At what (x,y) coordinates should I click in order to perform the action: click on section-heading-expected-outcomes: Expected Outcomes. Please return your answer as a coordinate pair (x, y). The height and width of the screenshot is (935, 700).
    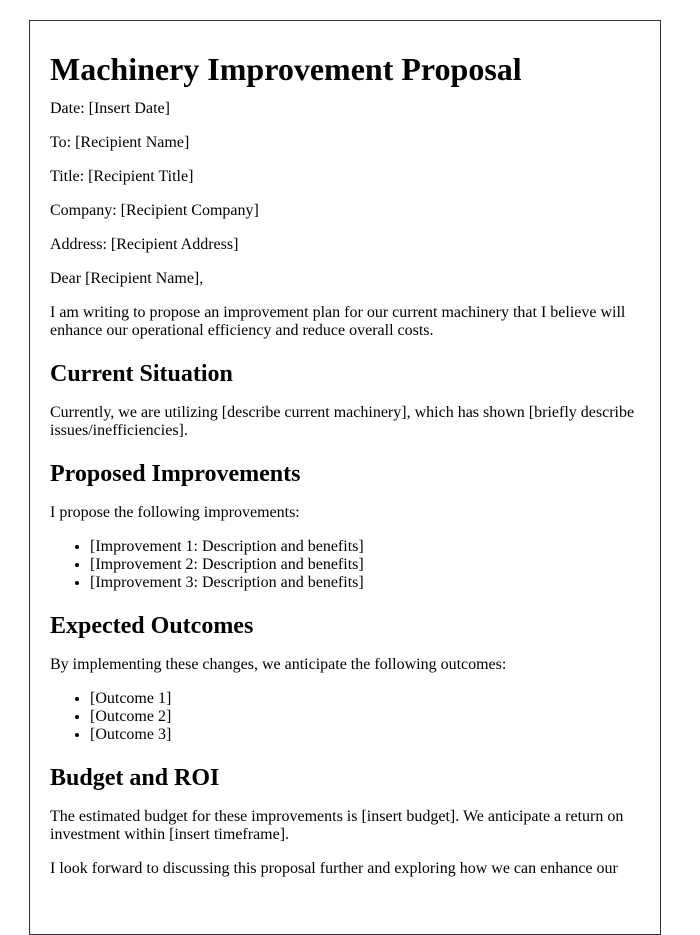
    Looking at the image, I should click on (152, 626).